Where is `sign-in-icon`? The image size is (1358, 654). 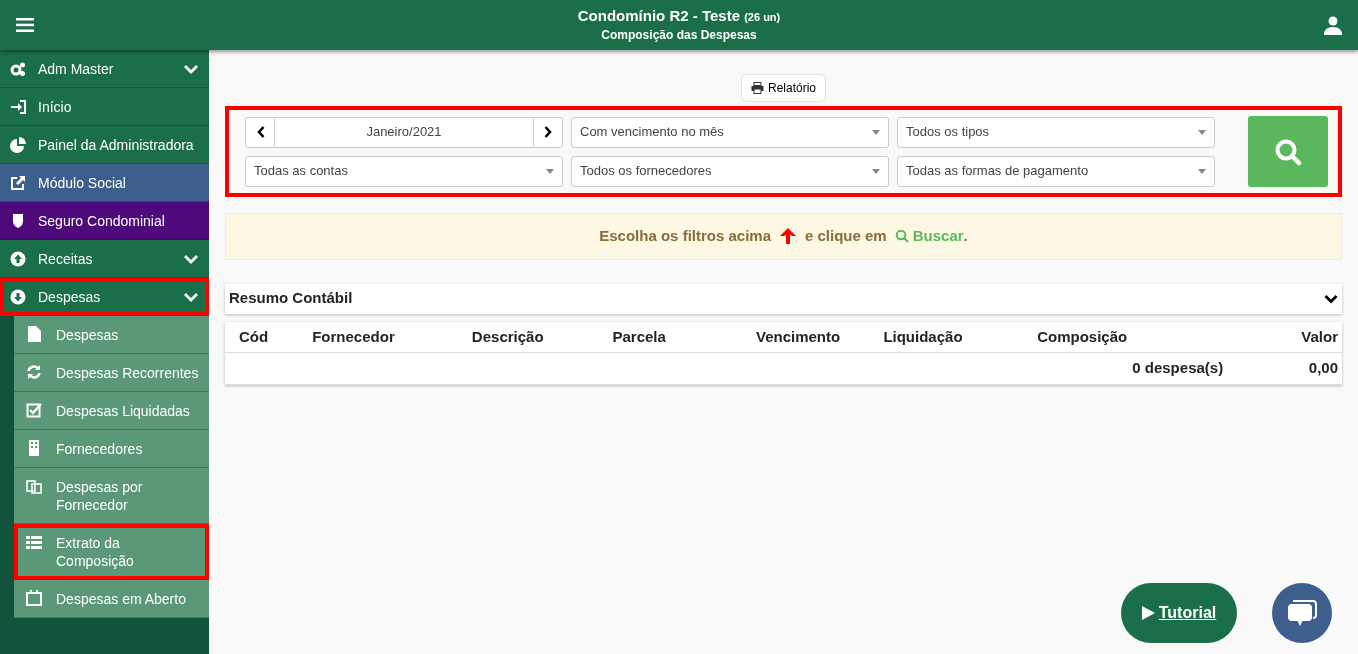
sign-in-icon is located at coordinates (18, 106).